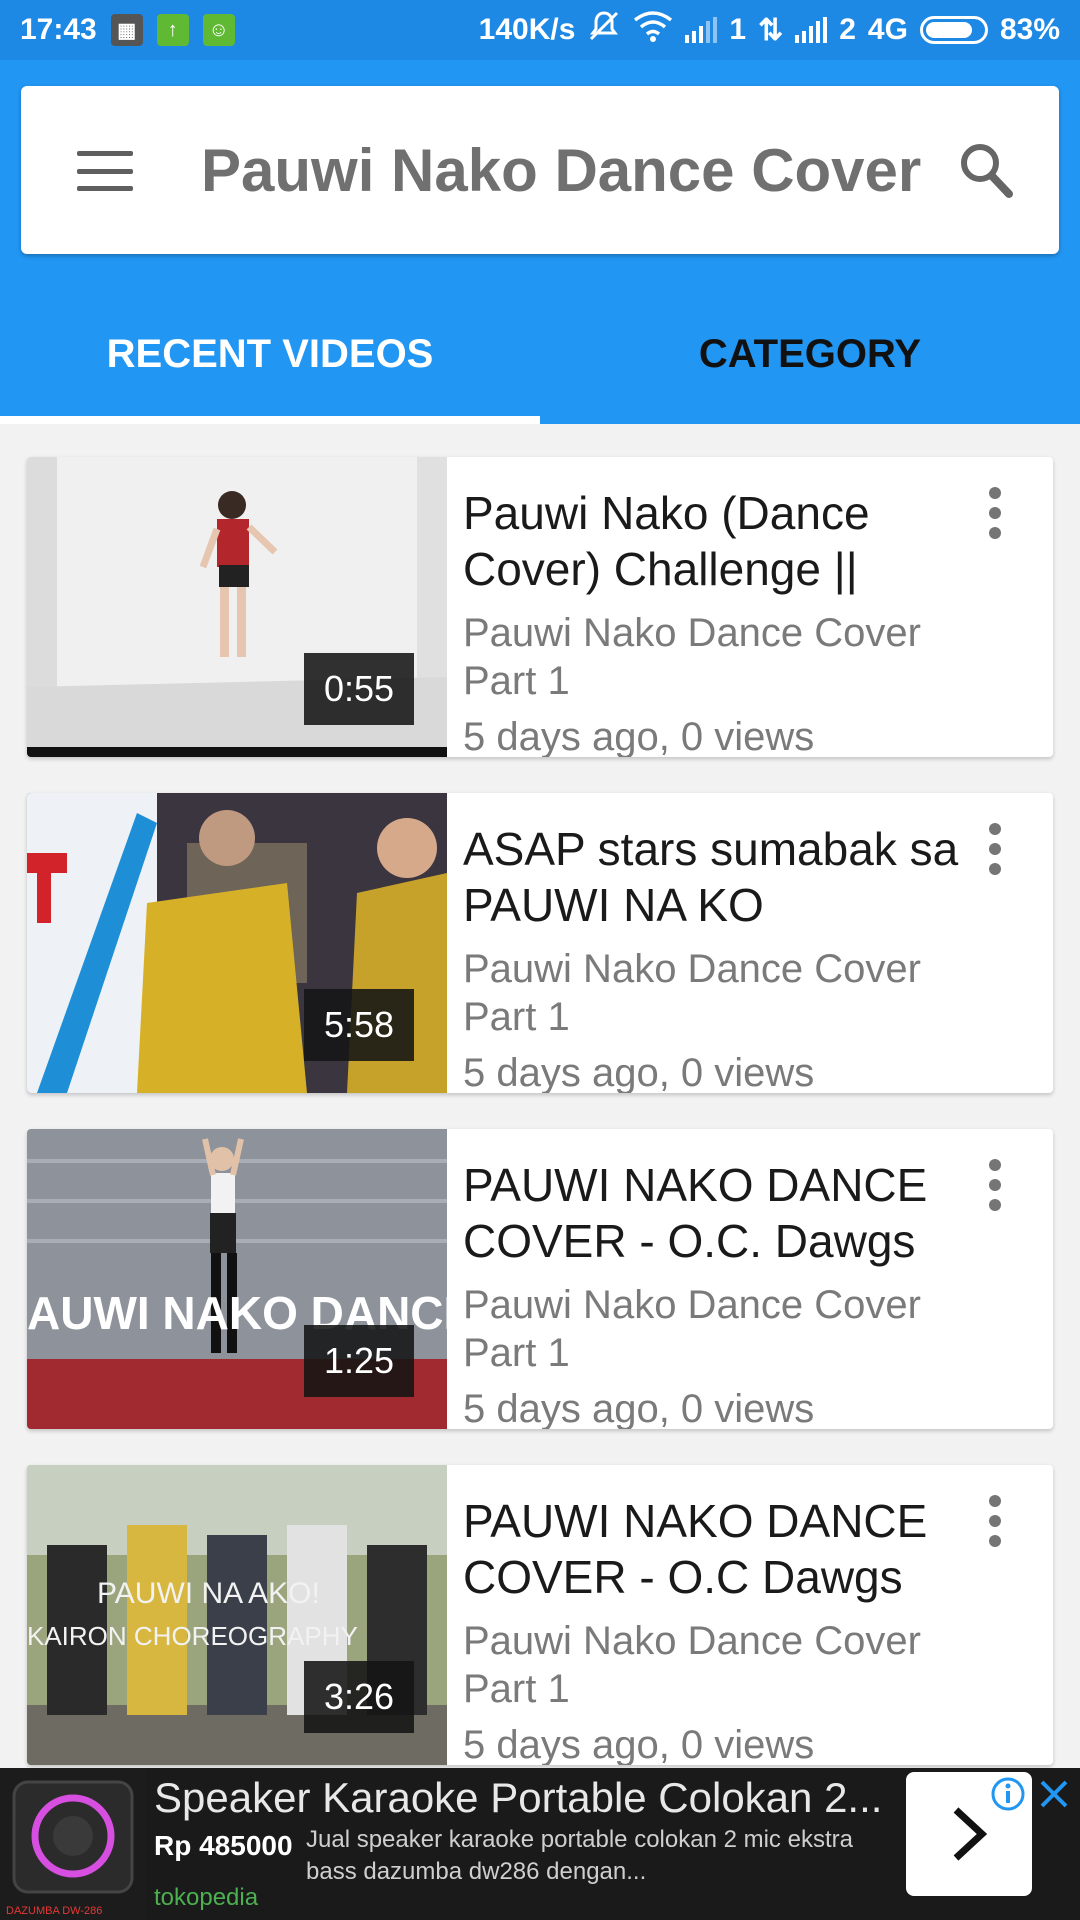  I want to click on network-speed: 140K/s, so click(527, 29).